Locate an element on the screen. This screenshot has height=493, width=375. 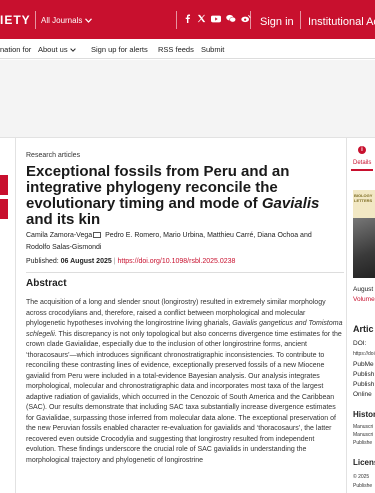
license-heading: Licens is located at coordinates (364, 462).